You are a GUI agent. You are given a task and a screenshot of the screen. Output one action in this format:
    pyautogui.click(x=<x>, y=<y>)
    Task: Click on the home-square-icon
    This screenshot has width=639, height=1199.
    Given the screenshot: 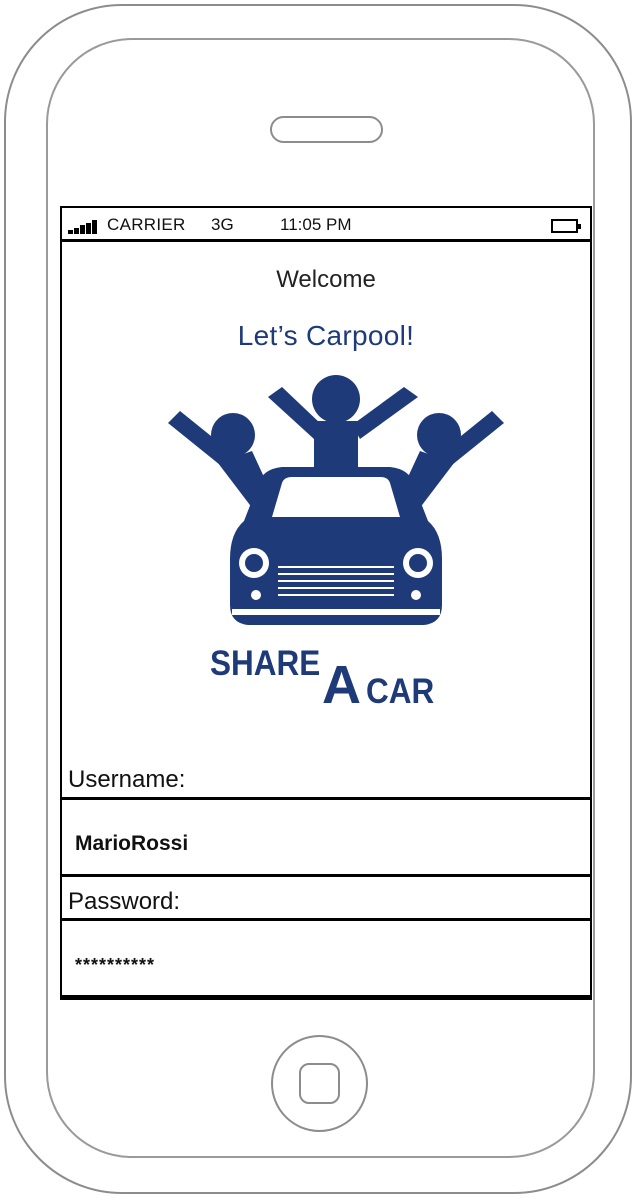 What is the action you would take?
    pyautogui.click(x=319, y=1083)
    